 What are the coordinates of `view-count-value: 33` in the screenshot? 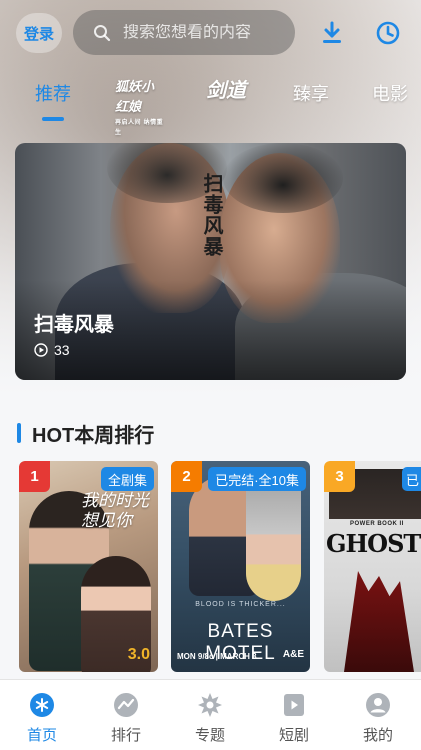 It's located at (62, 350).